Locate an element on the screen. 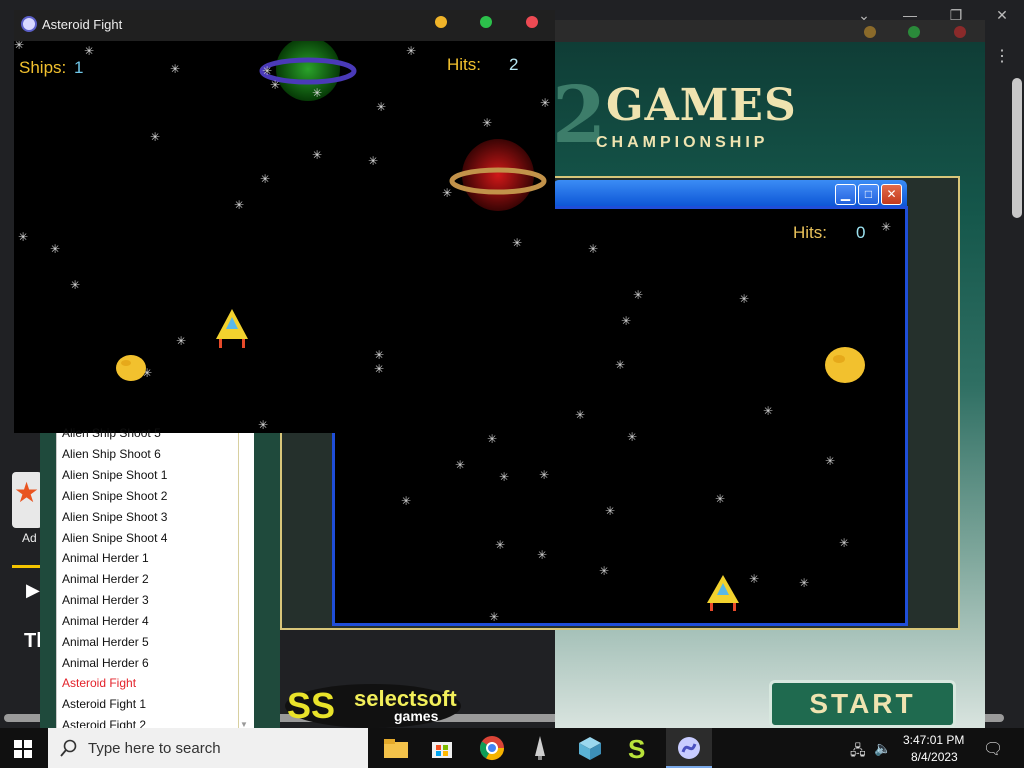  hits-value: 2 is located at coordinates (514, 64).